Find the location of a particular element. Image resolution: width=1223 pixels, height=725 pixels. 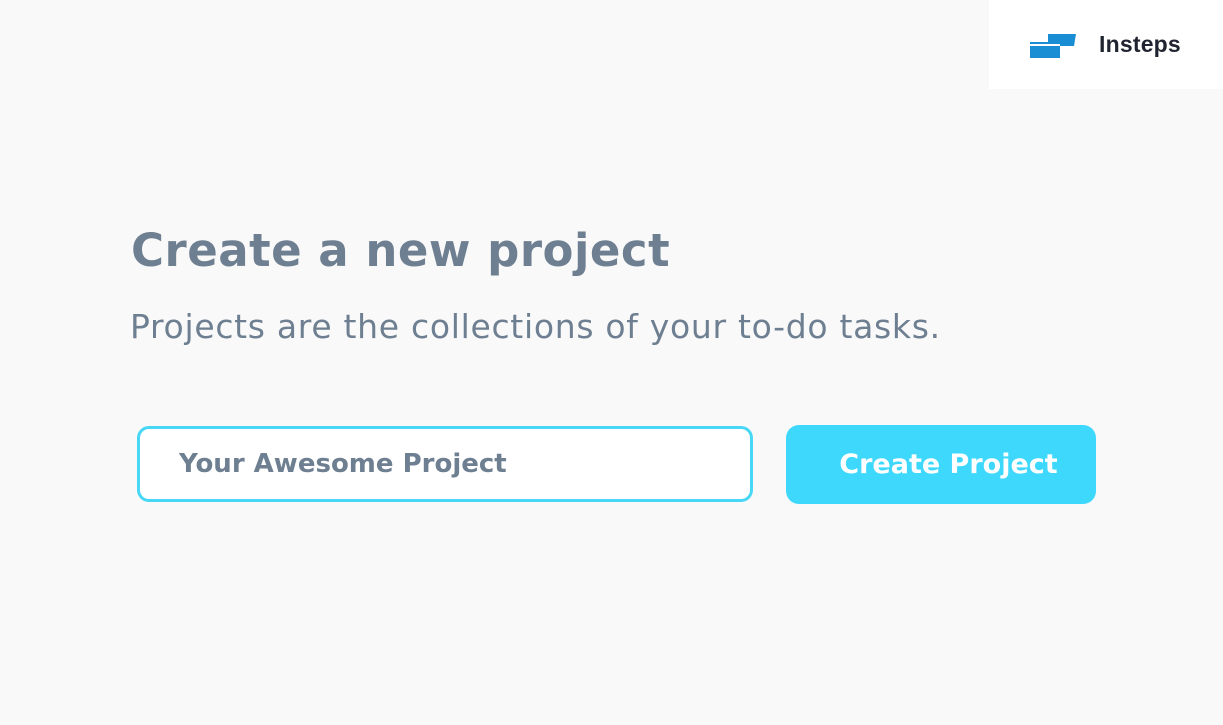

page-title: Create a new project is located at coordinates (401, 250).